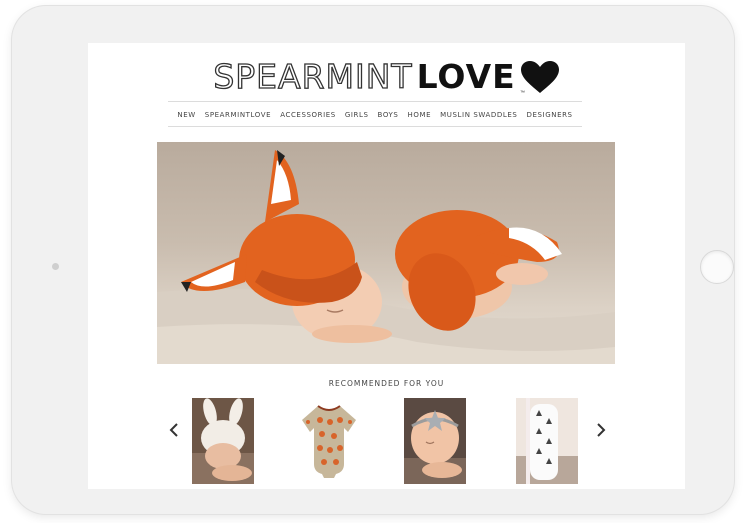 This screenshot has height=523, width=748. What do you see at coordinates (388, 115) in the screenshot?
I see `nav-item-boys: BOYS` at bounding box center [388, 115].